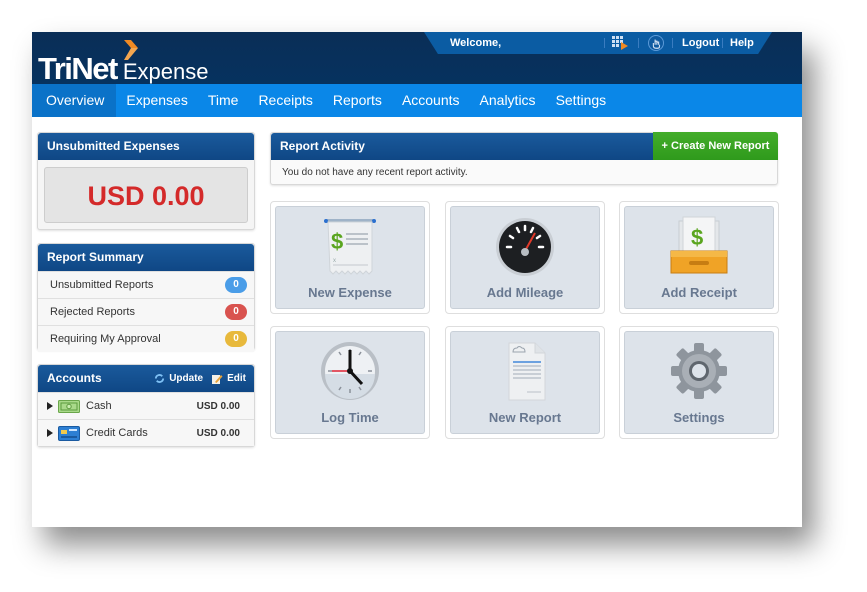  Describe the element at coordinates (699, 292) in the screenshot. I see `tile-label: Add Receipt` at that location.